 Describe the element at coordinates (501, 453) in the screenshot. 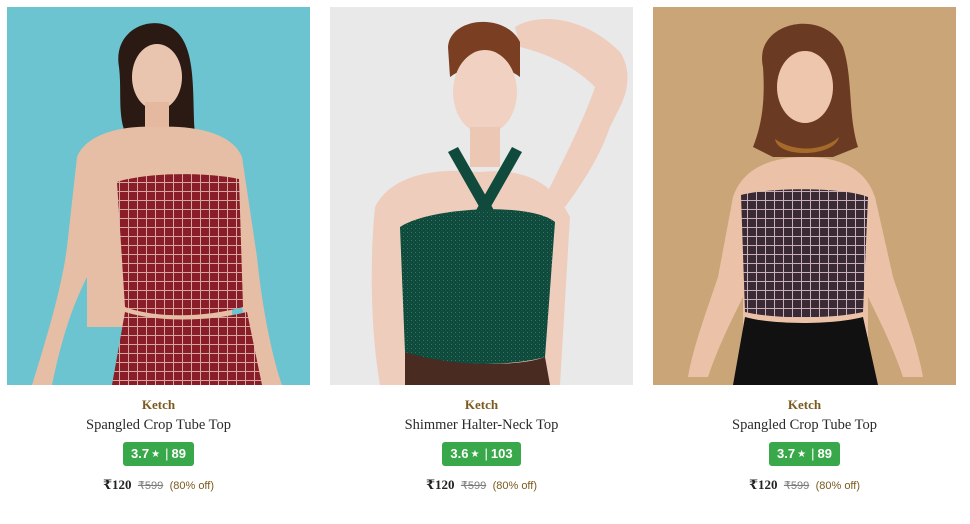

I see `rating-count: 103` at that location.